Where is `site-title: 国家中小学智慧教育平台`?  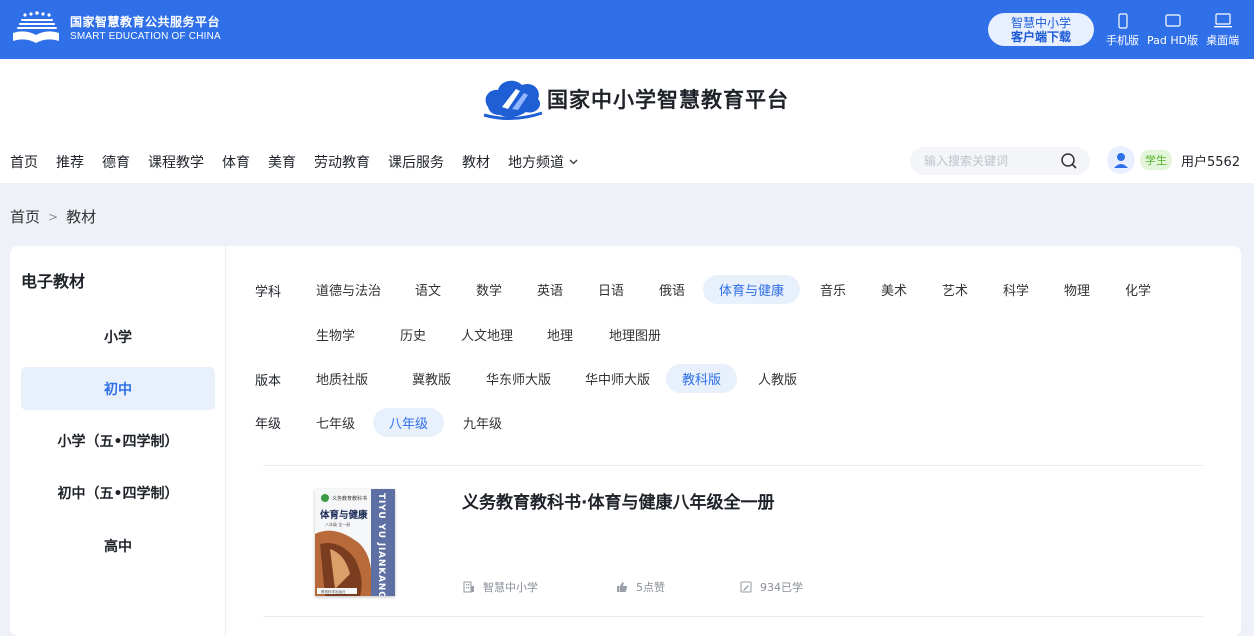
site-title: 国家中小学智慧教育平台 is located at coordinates (668, 99).